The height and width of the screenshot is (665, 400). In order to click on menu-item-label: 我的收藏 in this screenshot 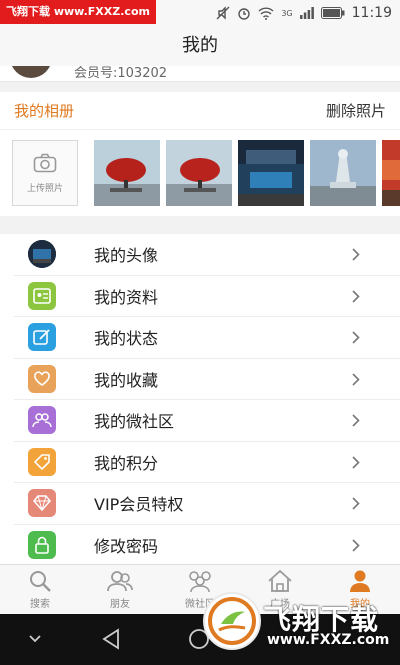, I will do `click(126, 380)`.